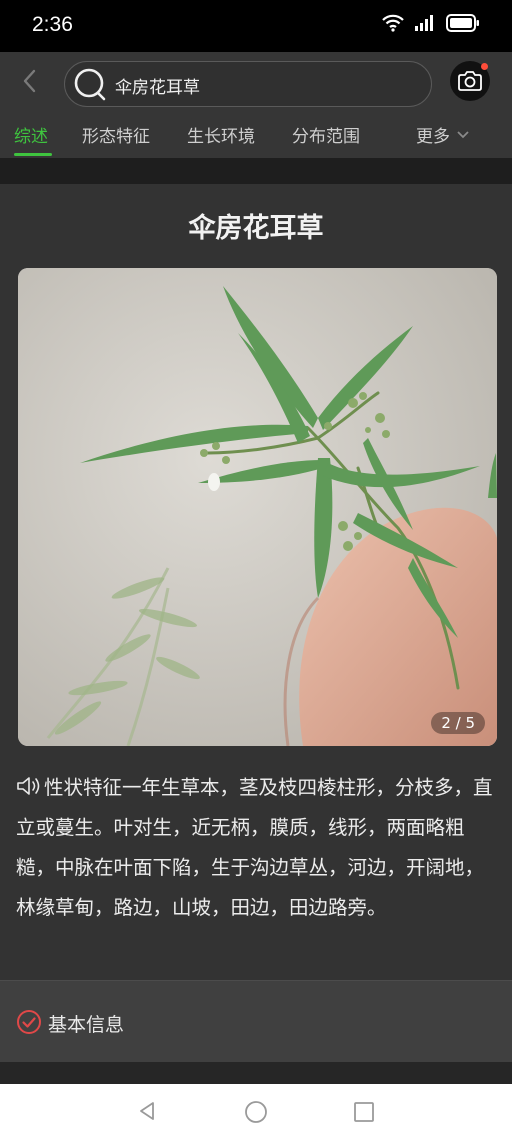 The height and width of the screenshot is (1139, 512). What do you see at coordinates (424, 23) in the screenshot?
I see `signal-icon` at bounding box center [424, 23].